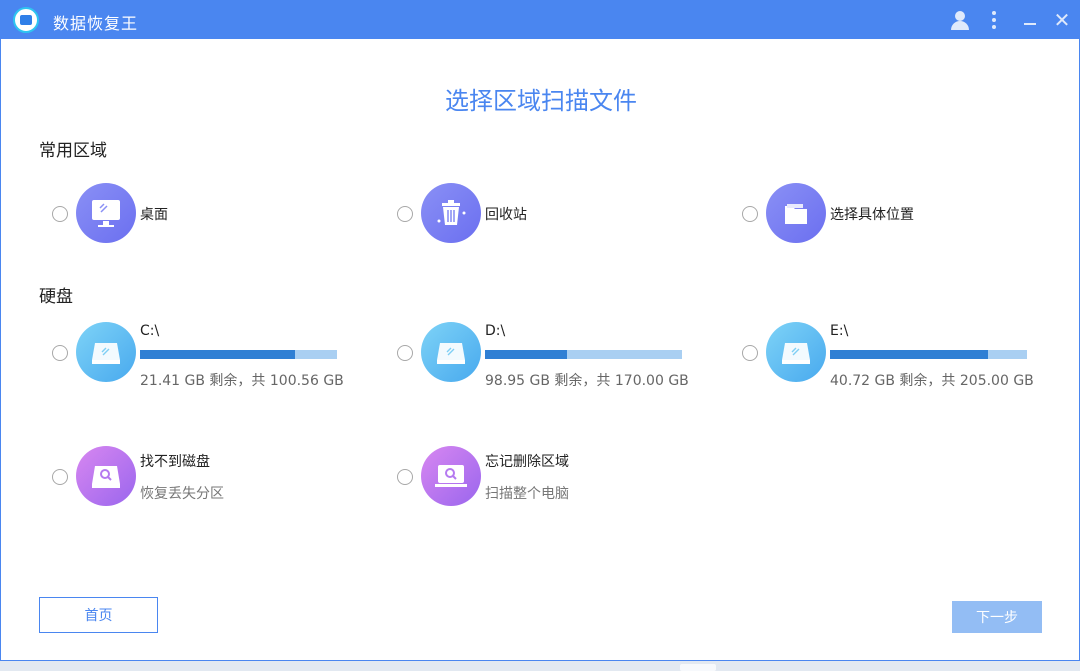 The height and width of the screenshot is (671, 1080). Describe the element at coordinates (587, 381) in the screenshot. I see `drive-info: 98.95 GB 剩余，共 170.00 GB` at that location.